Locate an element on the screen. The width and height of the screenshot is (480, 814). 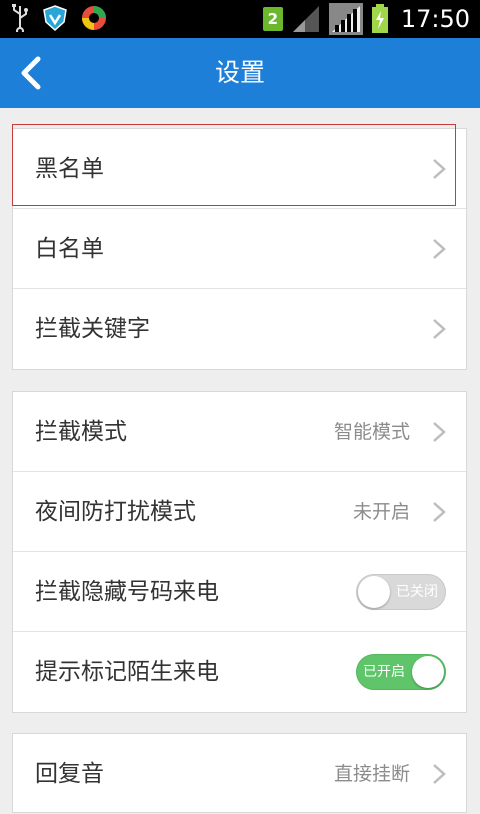
settings-item-blacklist: 黑名单 is located at coordinates (239, 169).